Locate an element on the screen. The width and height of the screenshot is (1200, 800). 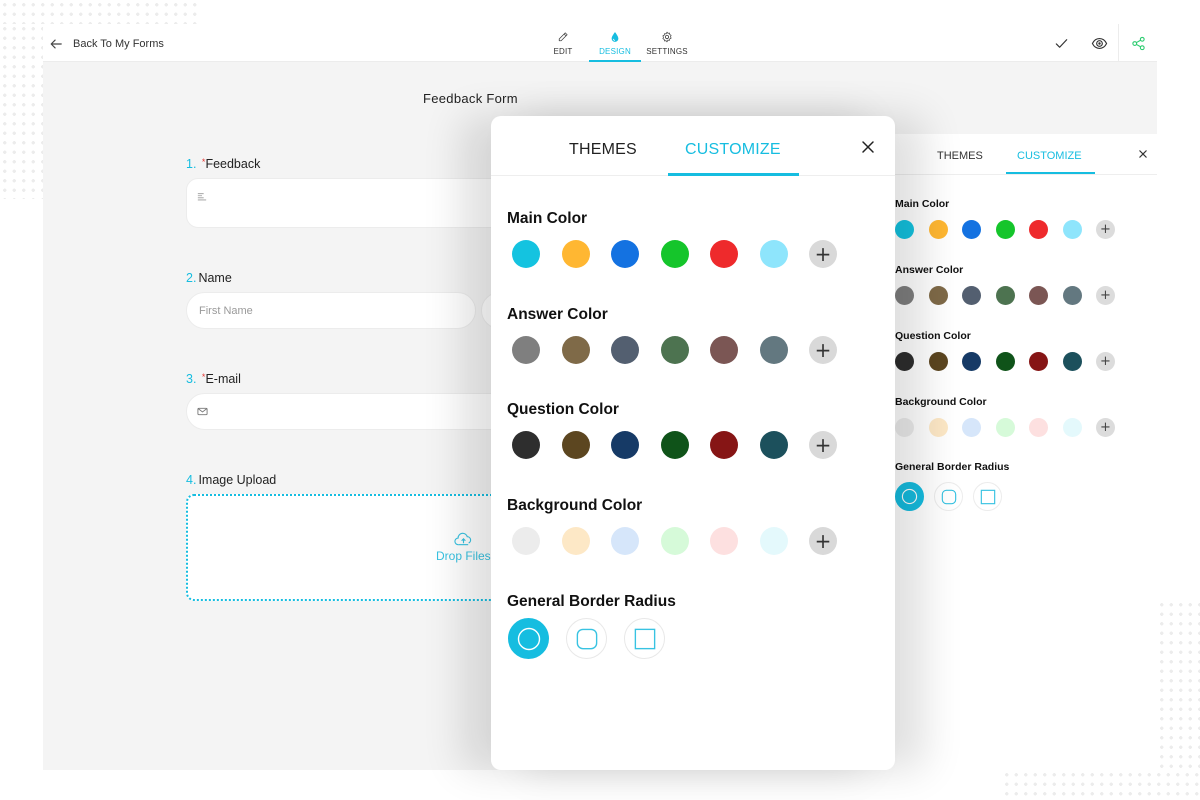
save-button is located at coordinates (1061, 43).